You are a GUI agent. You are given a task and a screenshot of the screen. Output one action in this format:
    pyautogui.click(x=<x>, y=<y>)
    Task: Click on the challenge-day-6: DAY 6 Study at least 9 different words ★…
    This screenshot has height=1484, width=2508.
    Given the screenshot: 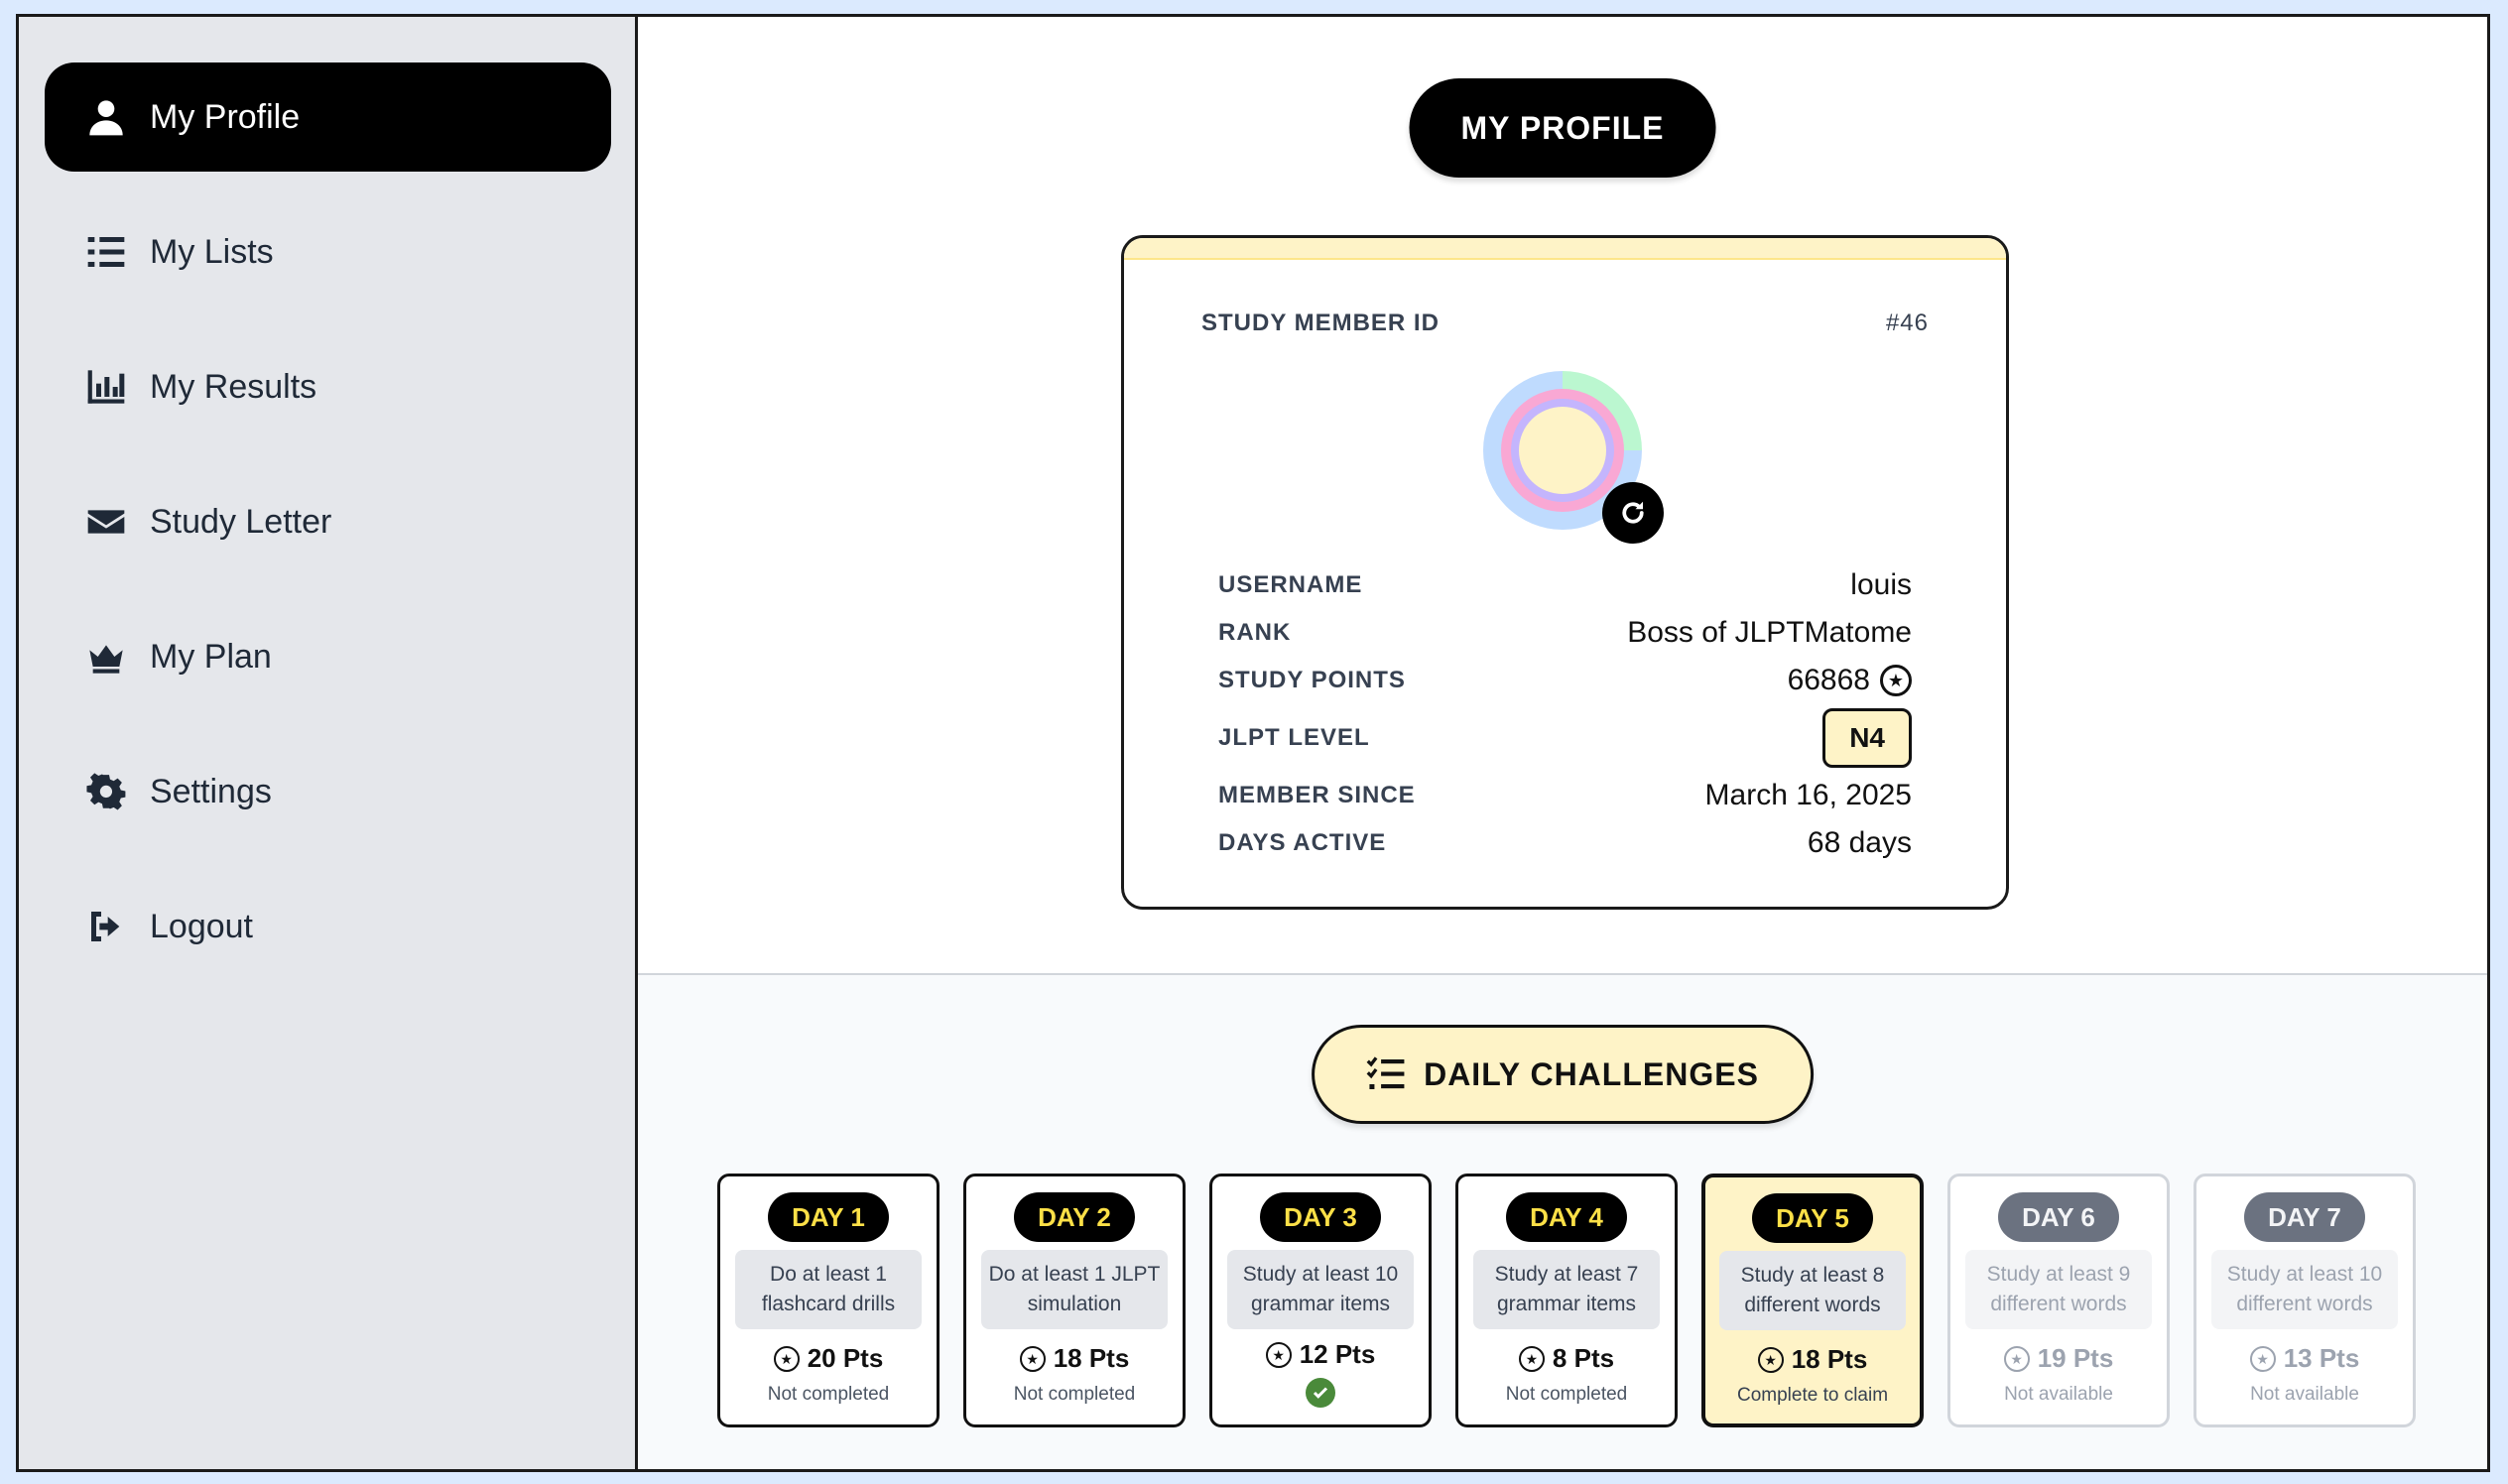 What is the action you would take?
    pyautogui.click(x=2058, y=1300)
    